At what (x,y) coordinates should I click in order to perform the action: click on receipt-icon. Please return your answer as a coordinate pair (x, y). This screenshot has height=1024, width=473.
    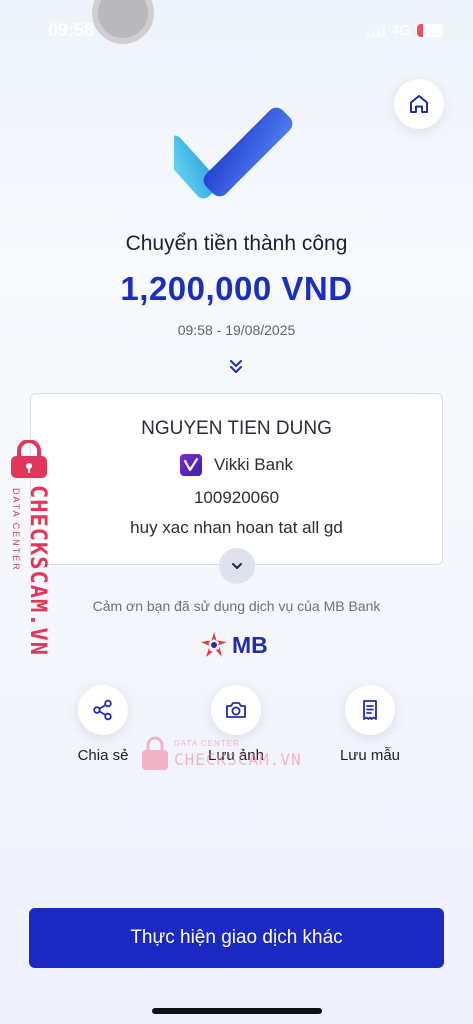
    Looking at the image, I should click on (370, 710).